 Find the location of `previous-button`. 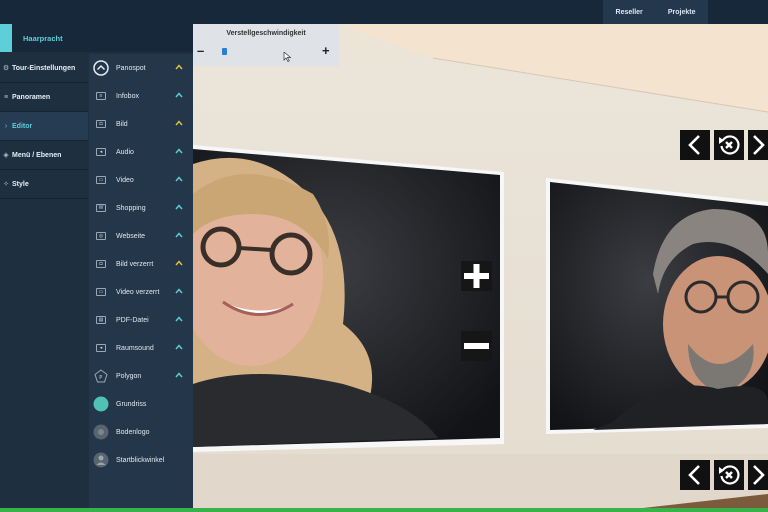

previous-button is located at coordinates (695, 145).